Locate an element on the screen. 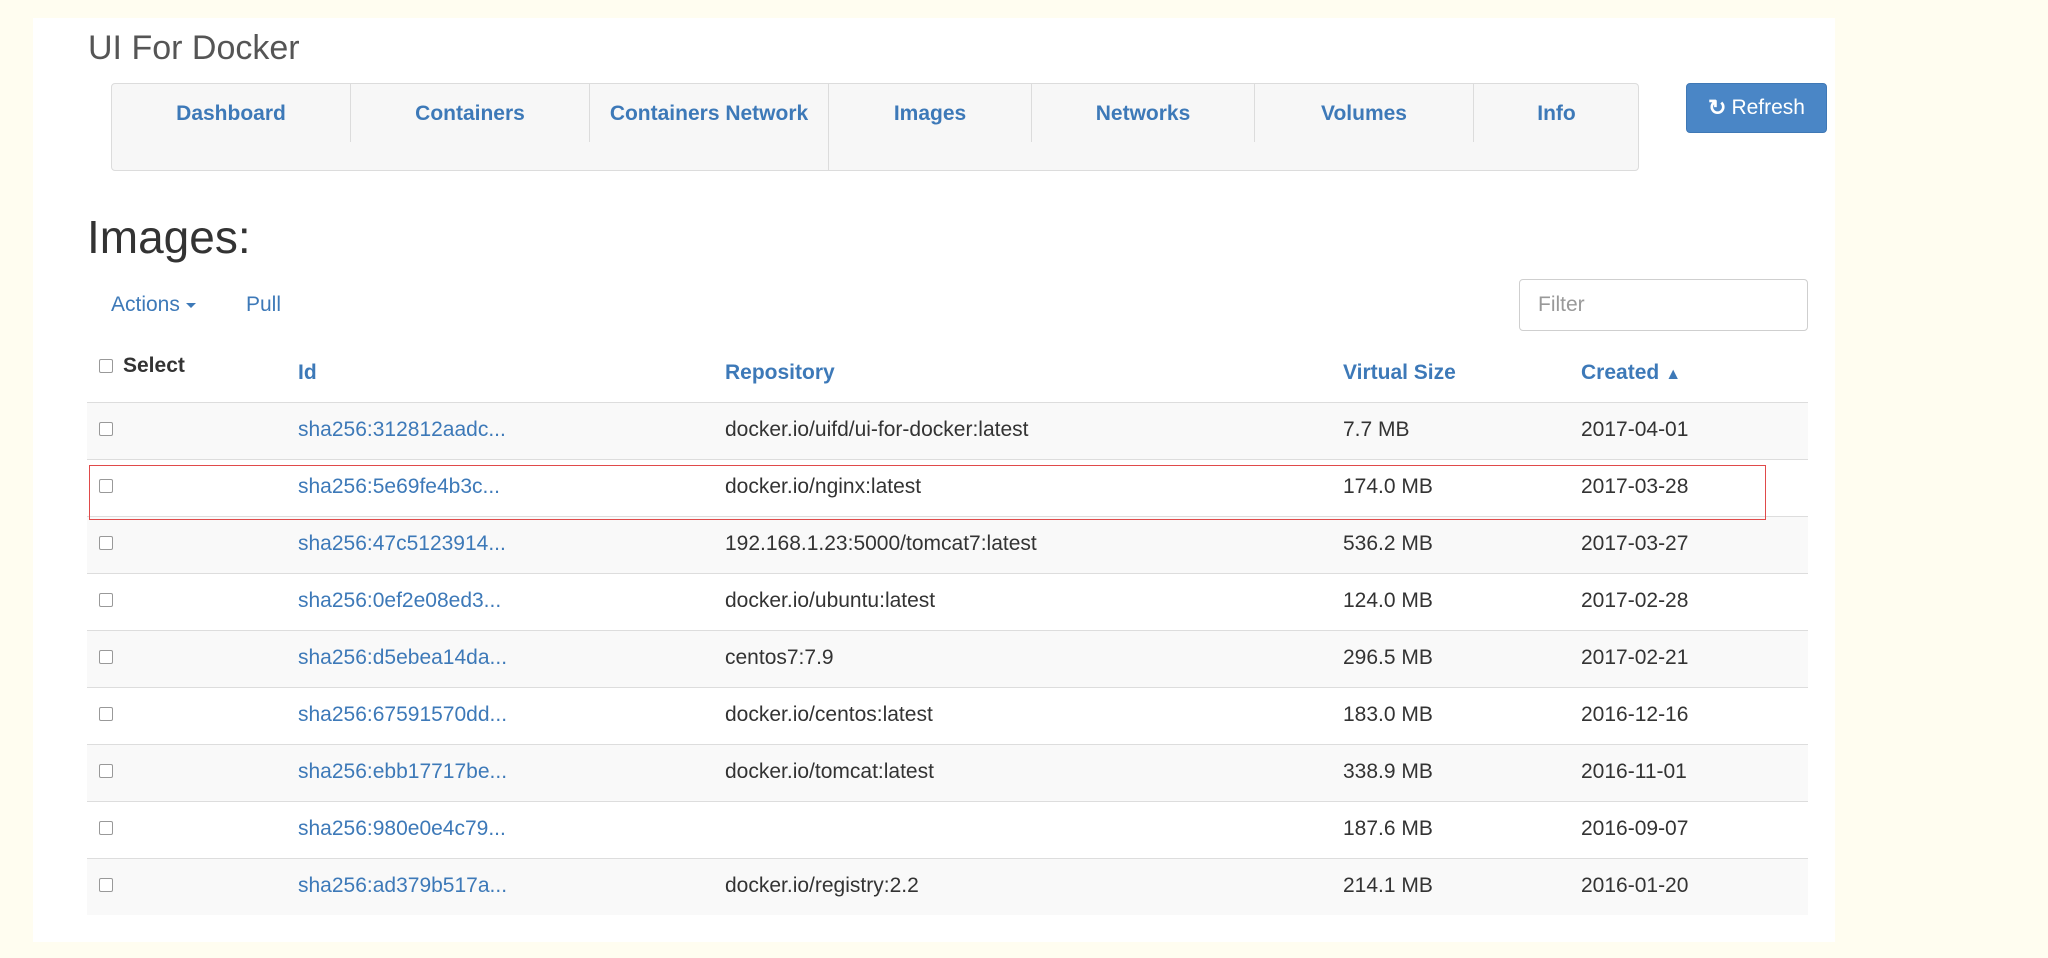  size-cell: 296.5 MB is located at coordinates (1388, 657).